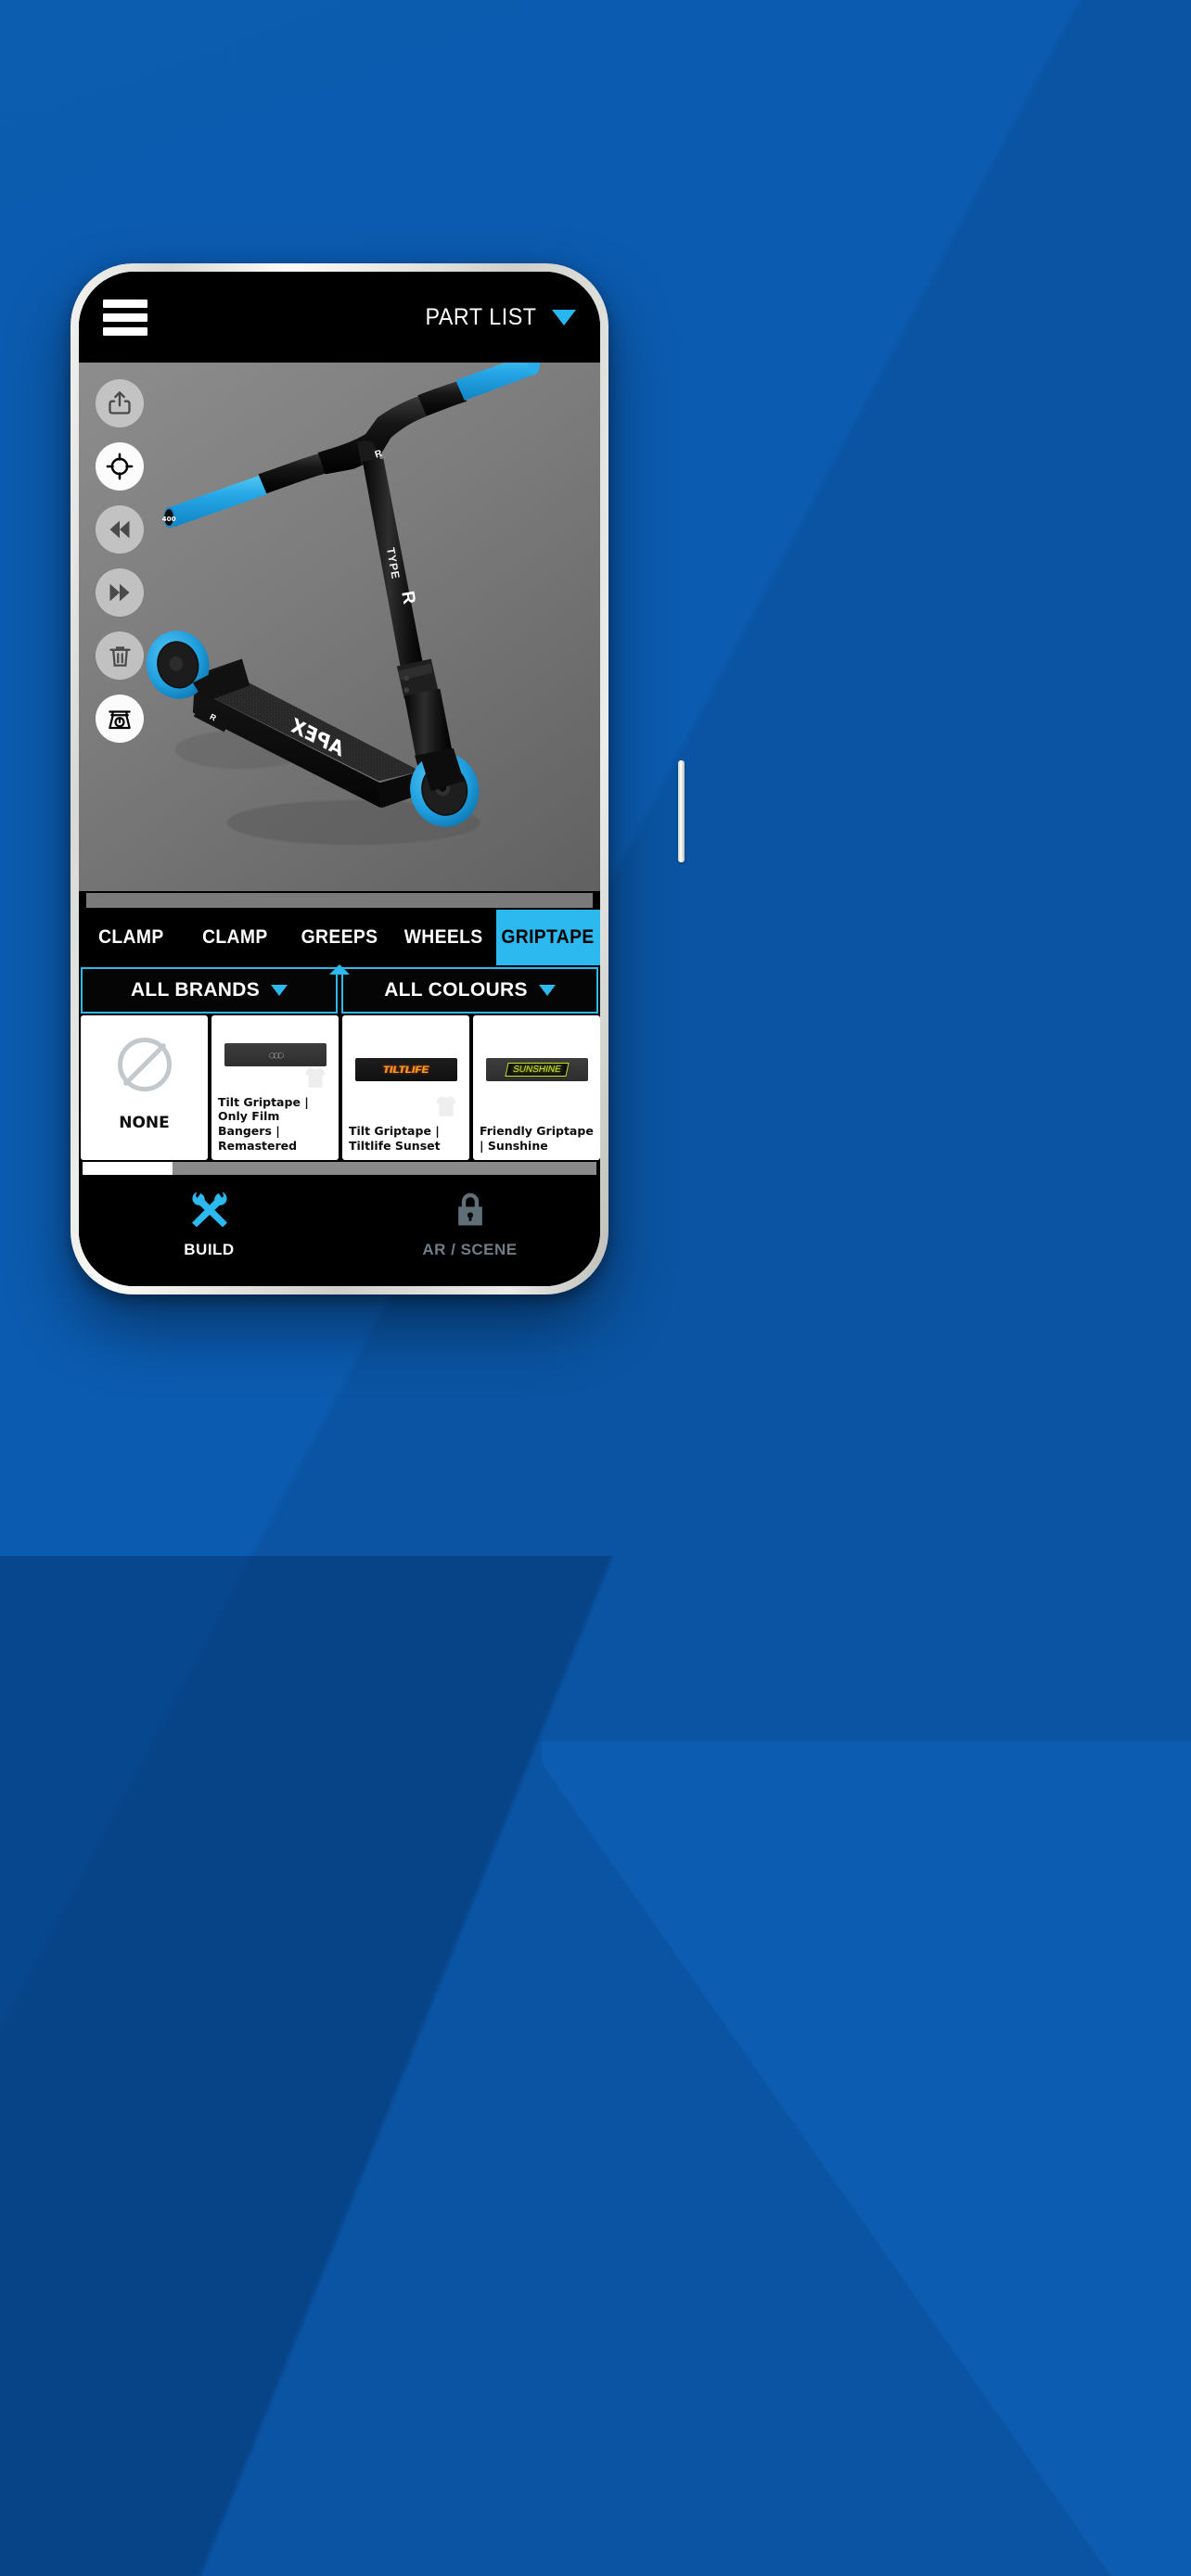 The width and height of the screenshot is (1191, 2576). I want to click on nav-label: AR / SCENE, so click(470, 1250).